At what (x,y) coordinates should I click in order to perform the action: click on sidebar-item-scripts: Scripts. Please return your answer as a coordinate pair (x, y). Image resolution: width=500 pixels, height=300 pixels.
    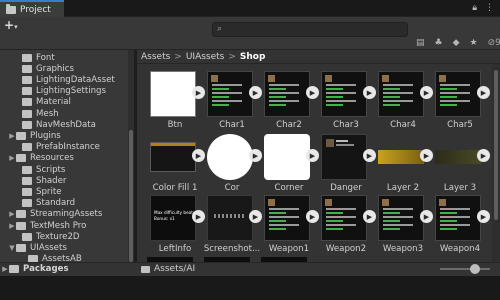
    Looking at the image, I should click on (67, 169).